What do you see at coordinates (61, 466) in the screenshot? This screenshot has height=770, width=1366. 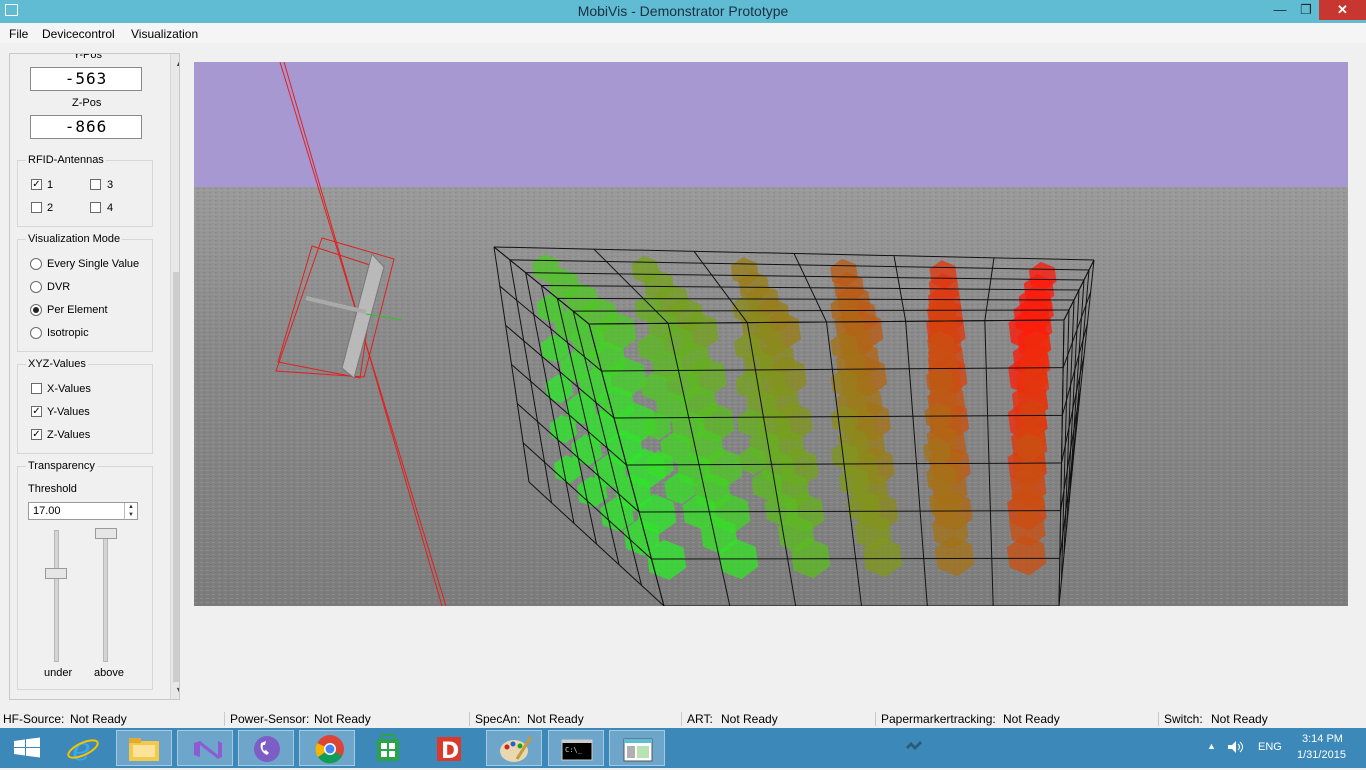 I see `transparency-title: Transparency` at bounding box center [61, 466].